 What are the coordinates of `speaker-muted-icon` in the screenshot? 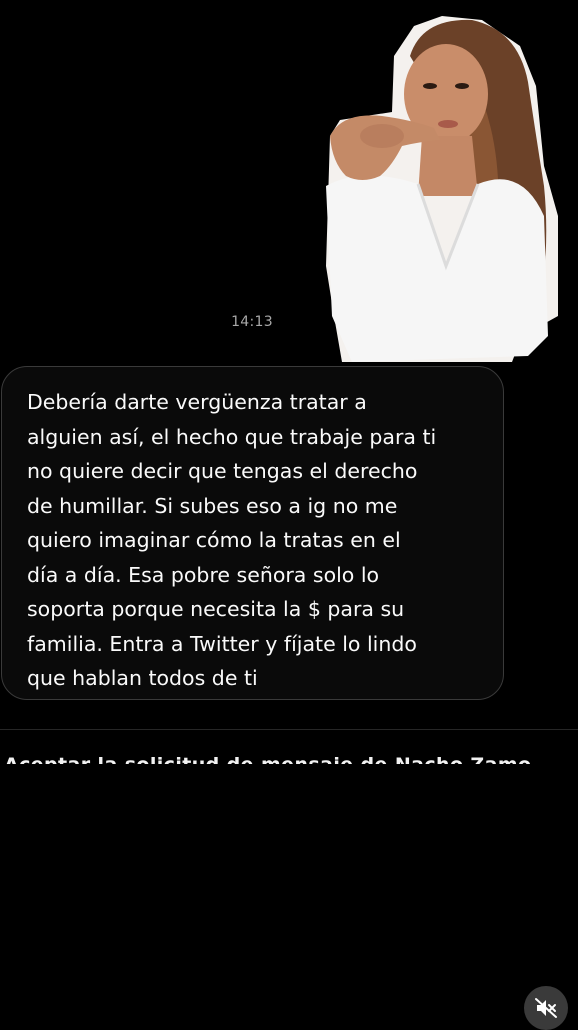 It's located at (546, 1008).